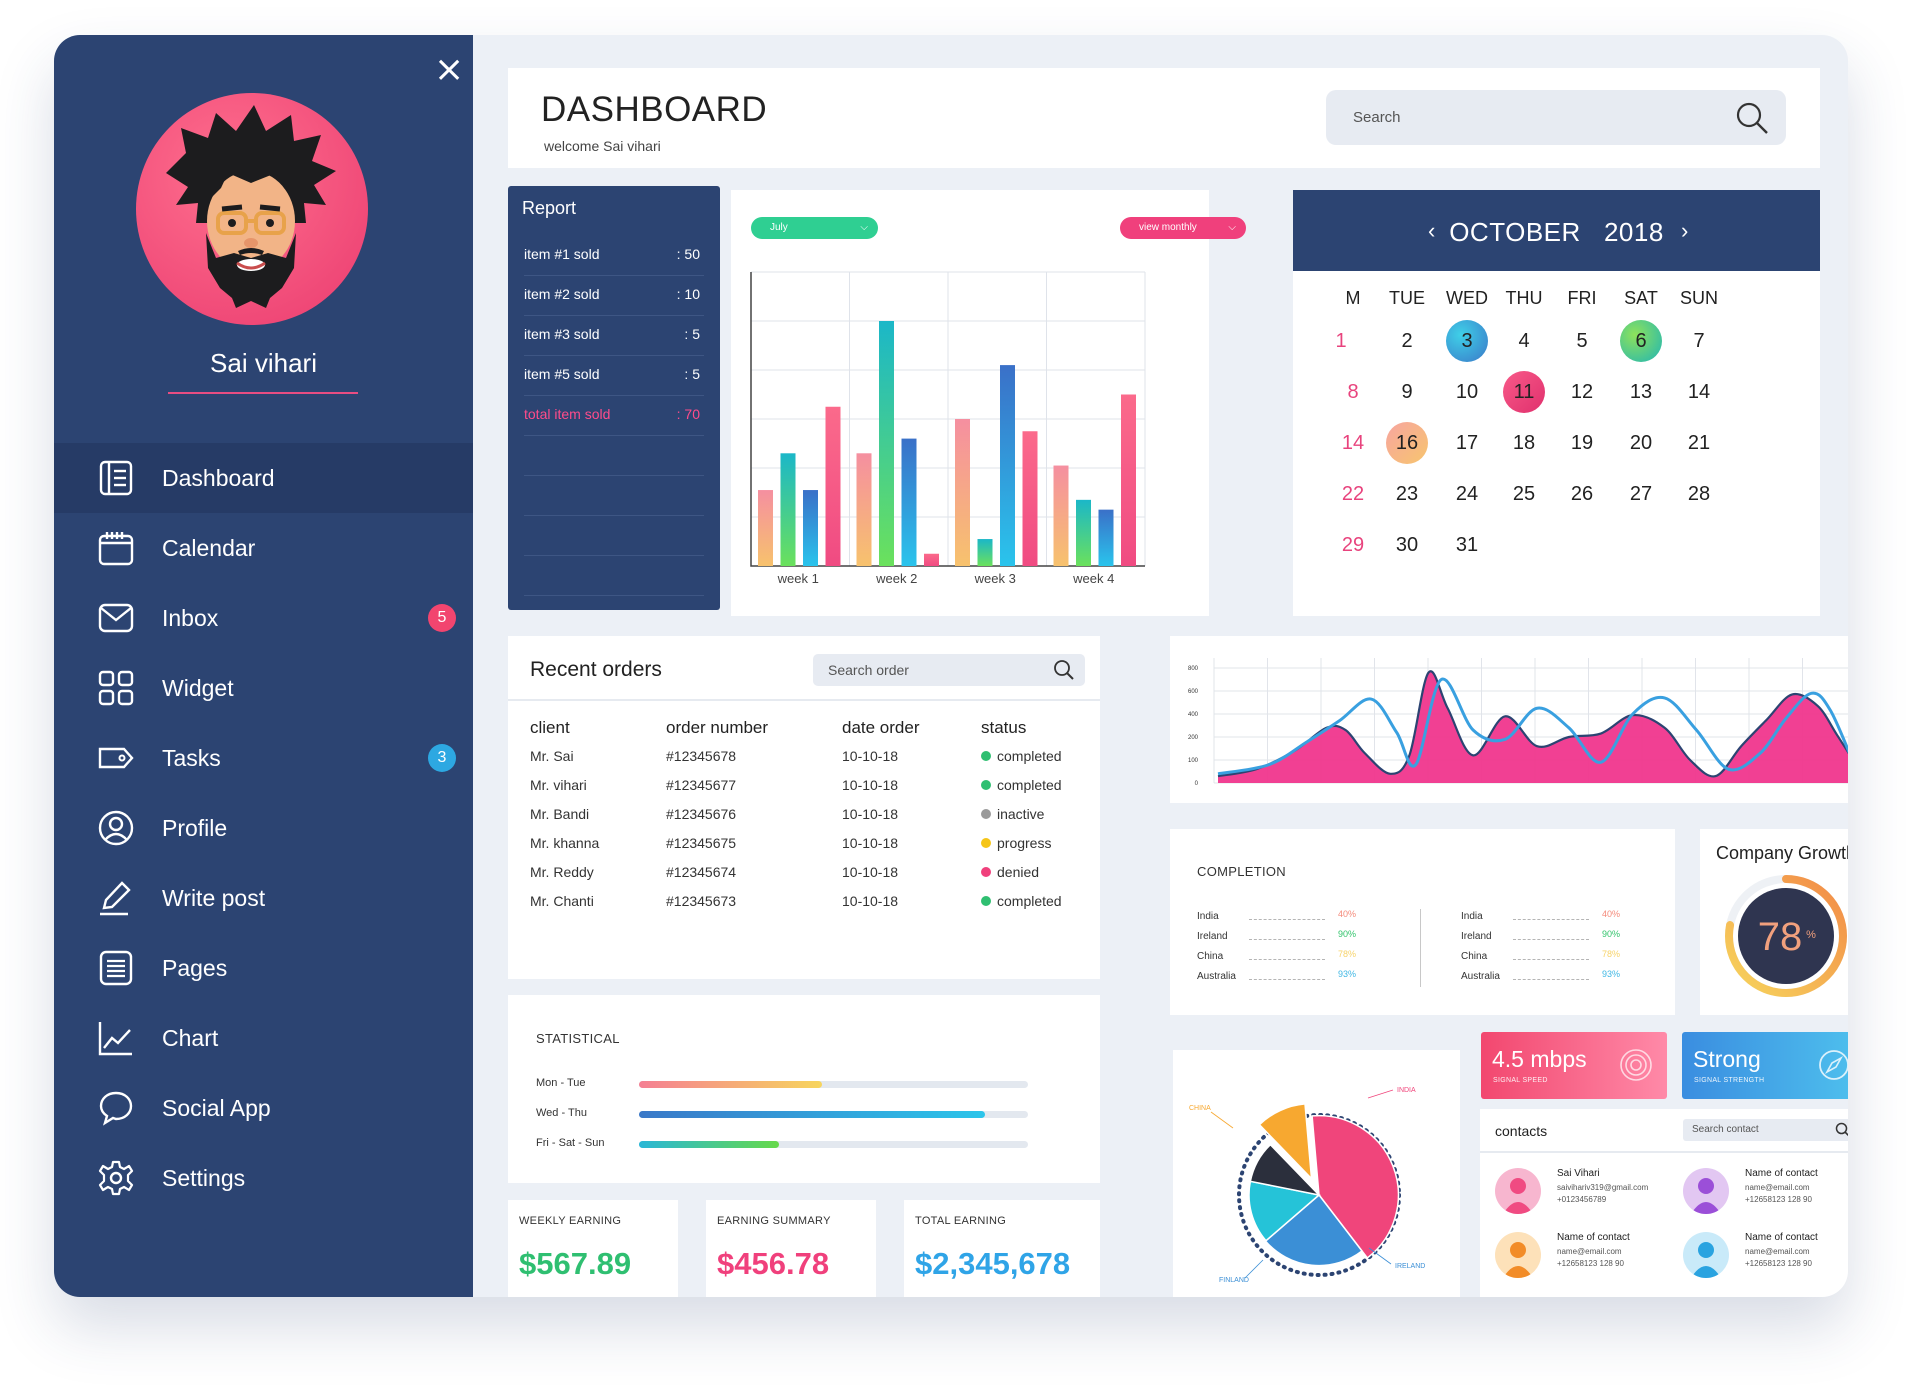  What do you see at coordinates (263, 618) in the screenshot?
I see `sidebar-item-inbox: Inbox 5` at bounding box center [263, 618].